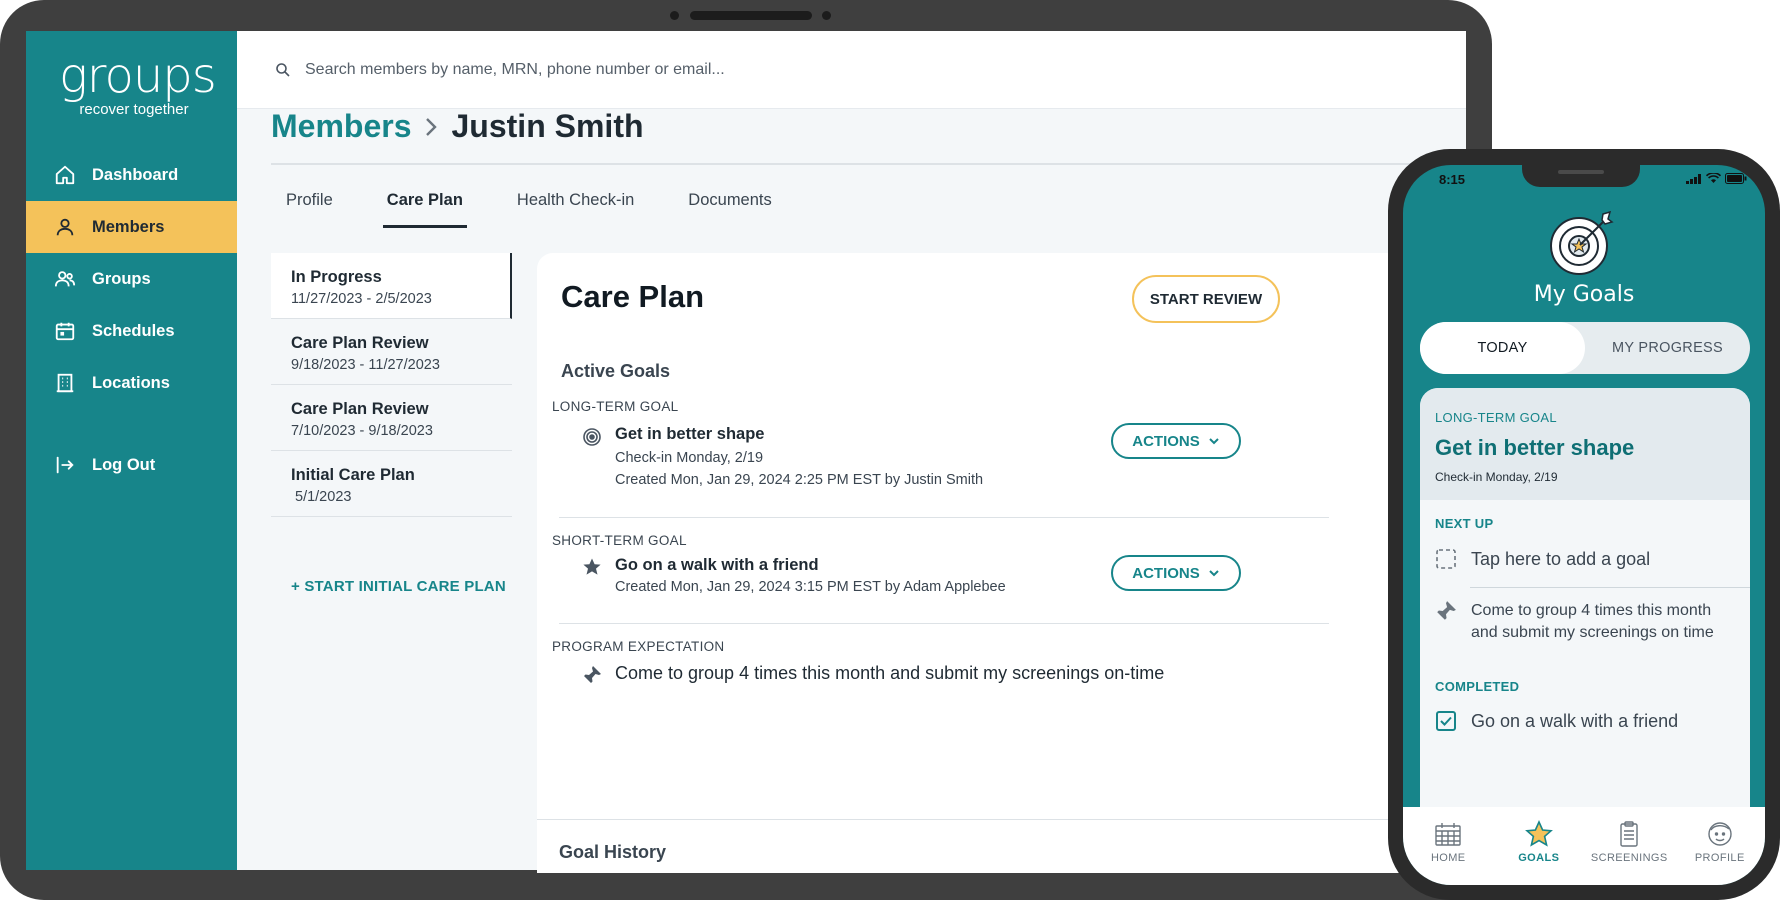 The image size is (1780, 900). What do you see at coordinates (425, 207) in the screenshot?
I see `tab-care-plan: Care Plan` at bounding box center [425, 207].